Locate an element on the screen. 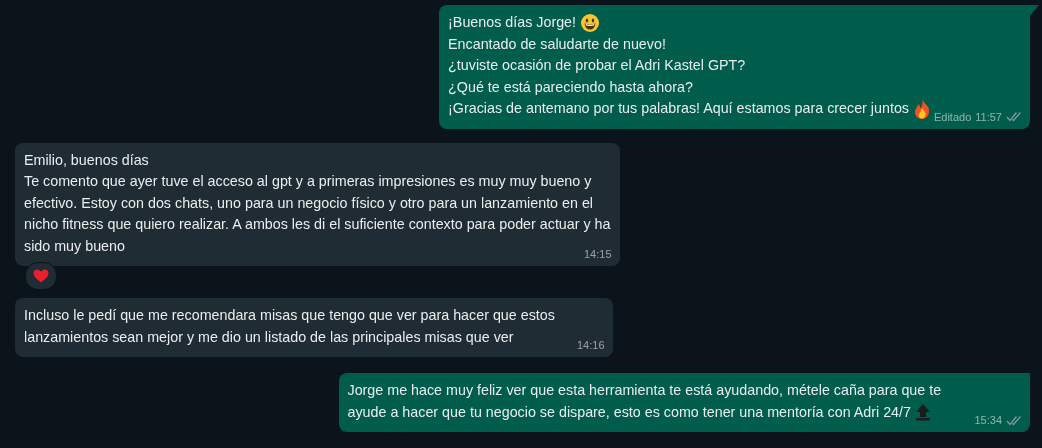 The image size is (1042, 448). message-time: 14:16 is located at coordinates (591, 345).